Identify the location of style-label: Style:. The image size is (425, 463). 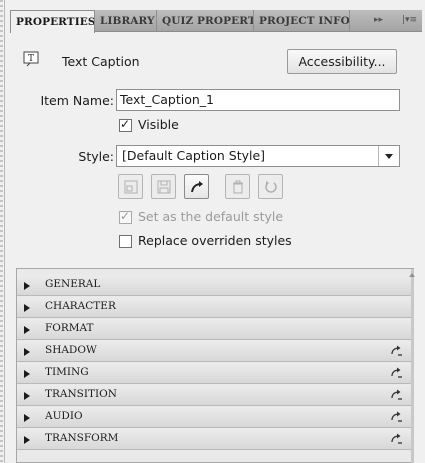
(96, 156).